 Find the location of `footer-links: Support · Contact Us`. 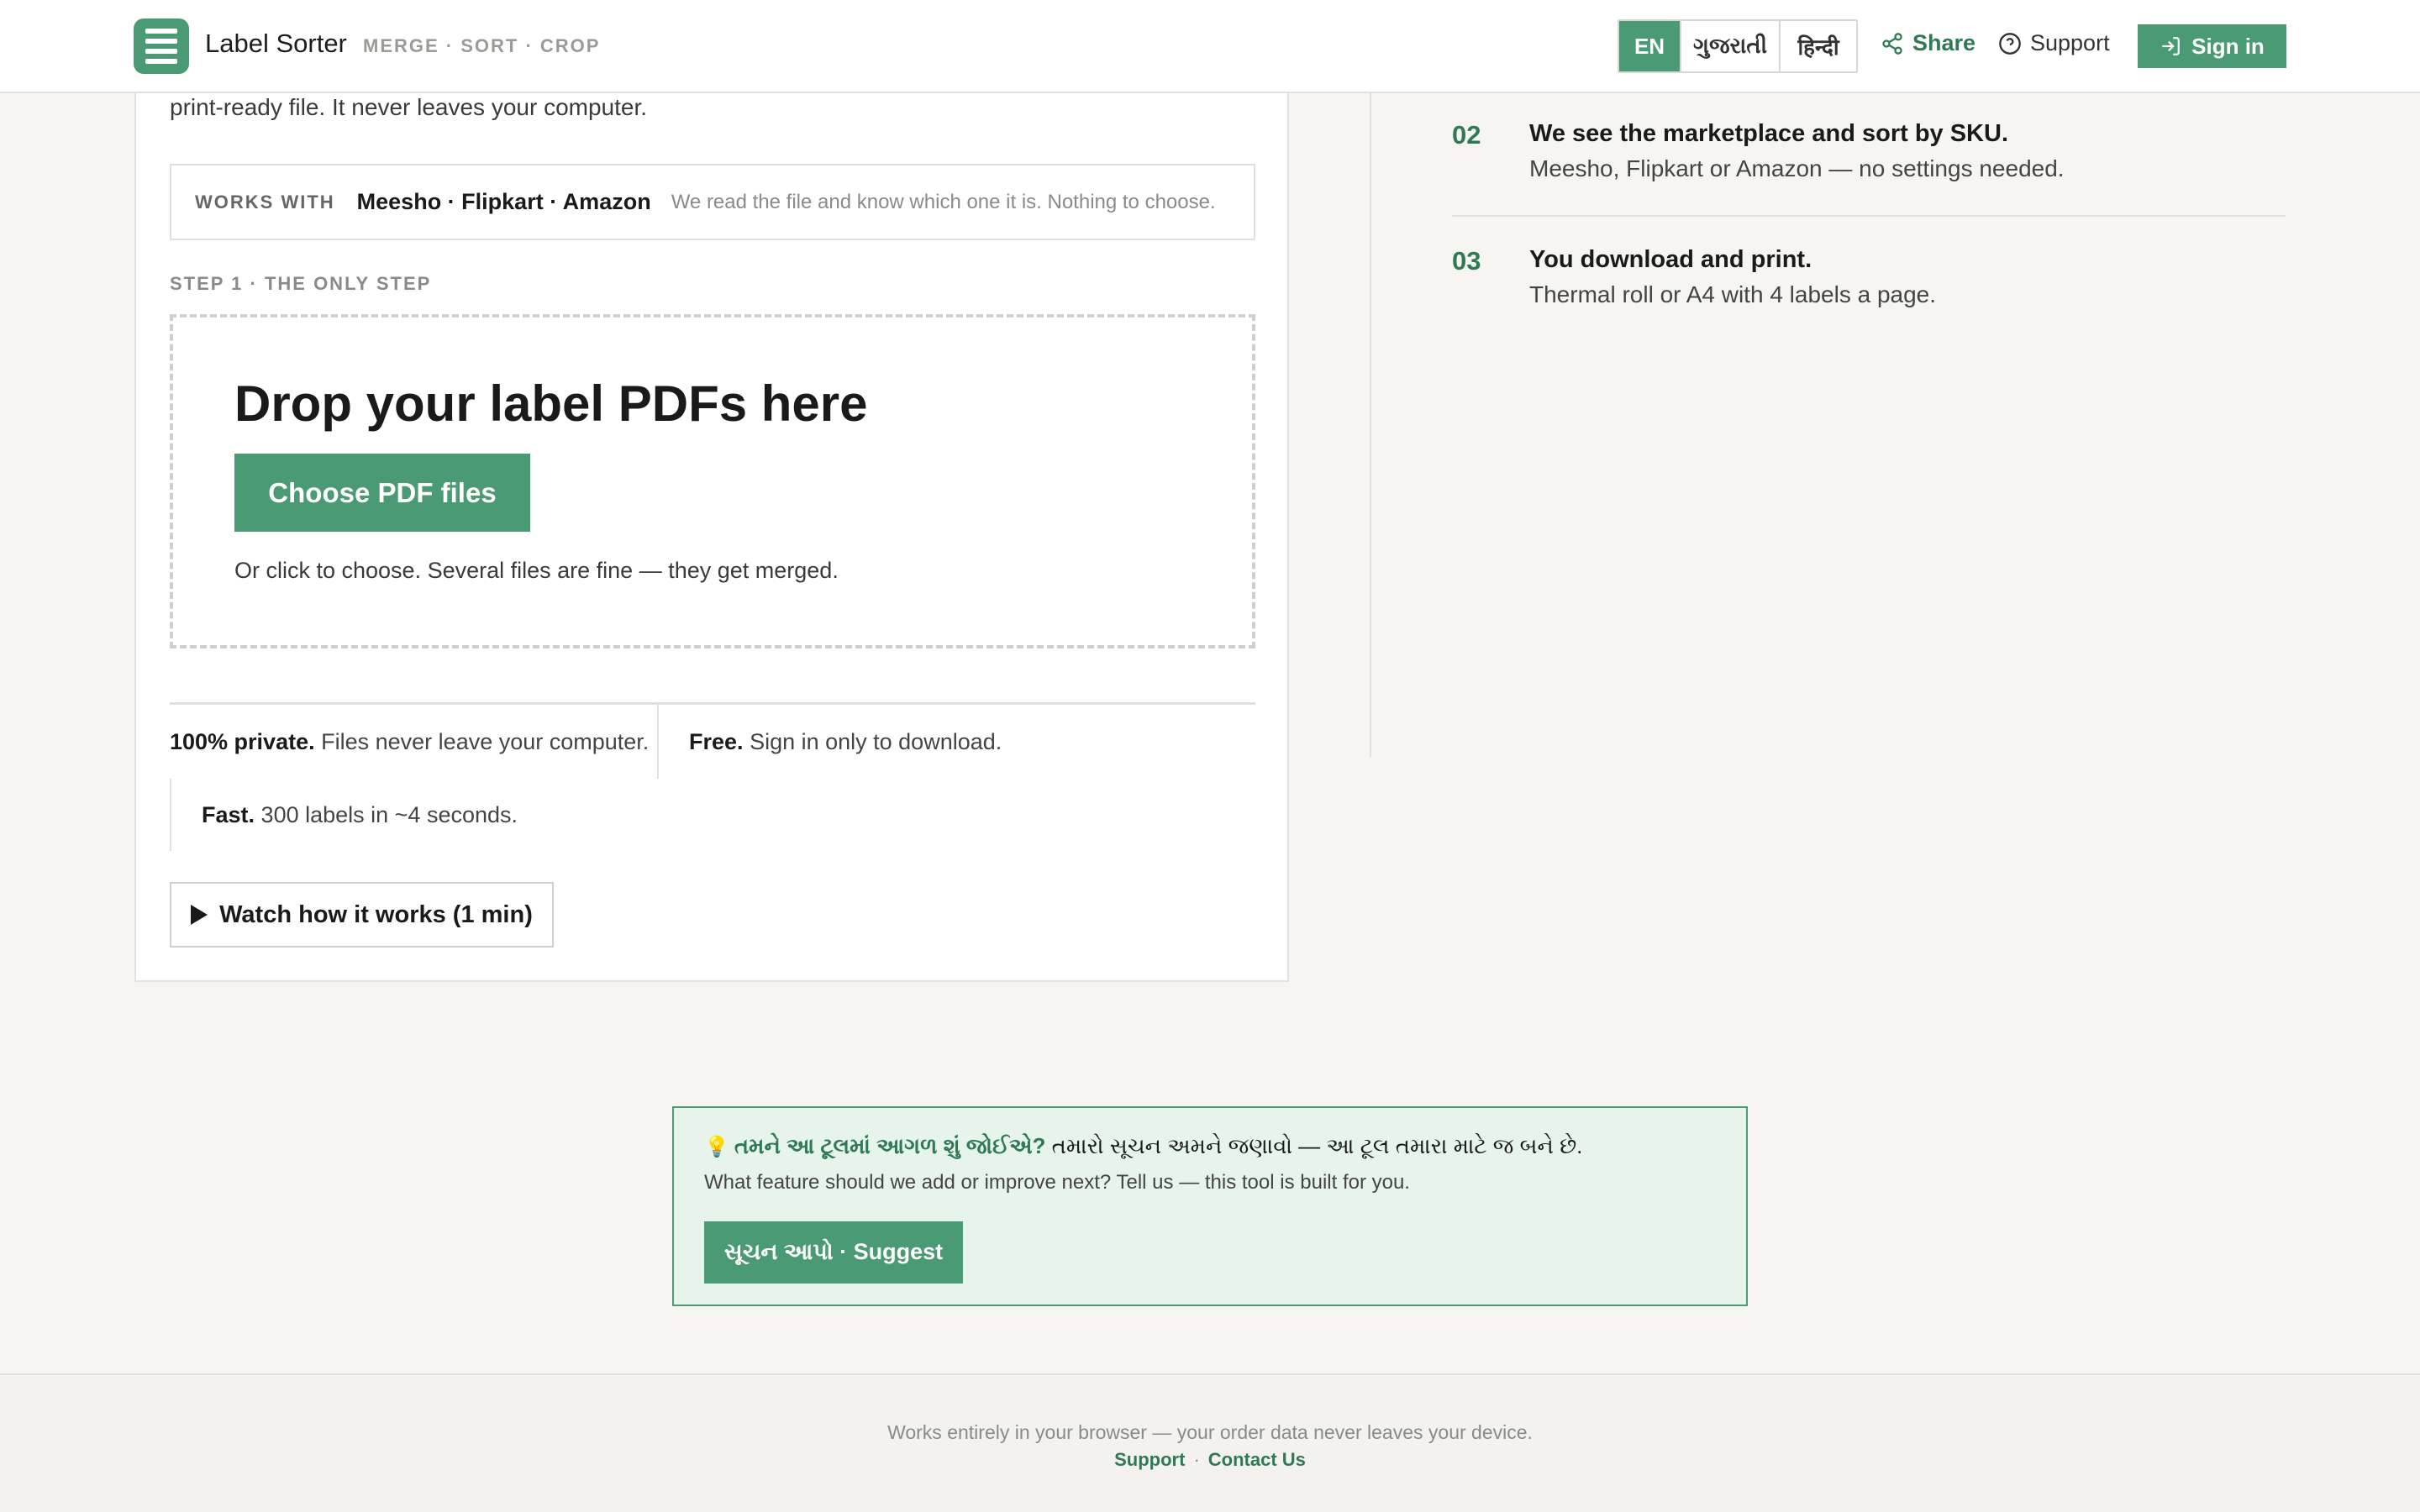

footer-links: Support · Contact Us is located at coordinates (1210, 1460).